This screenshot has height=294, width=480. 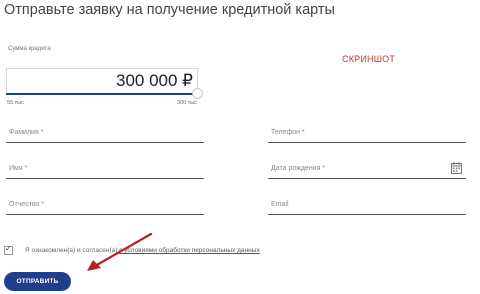 What do you see at coordinates (369, 59) in the screenshot?
I see `screenshot-stamp: СКРИНШОТ` at bounding box center [369, 59].